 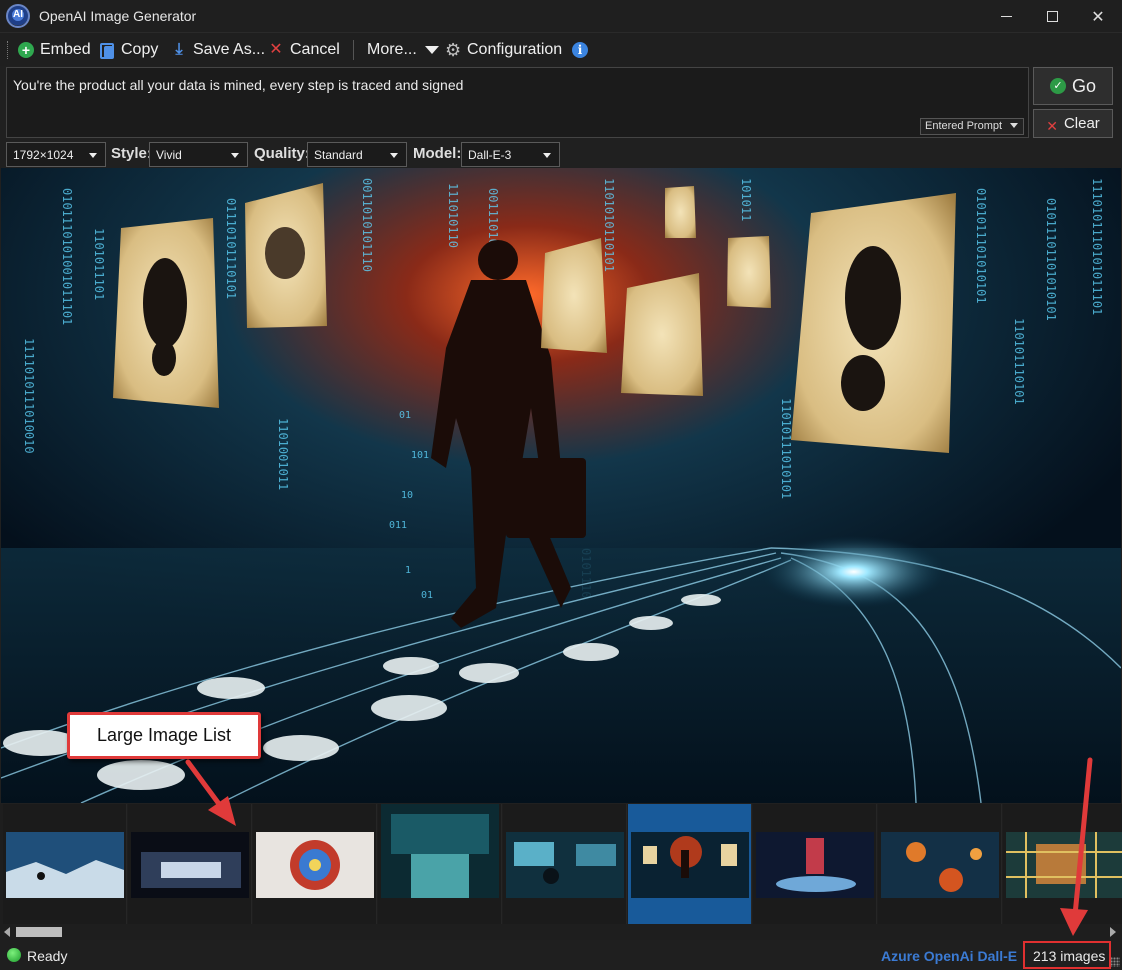 I want to click on title-bar: AI OpenAI Image Generator ✕, so click(x=561, y=16).